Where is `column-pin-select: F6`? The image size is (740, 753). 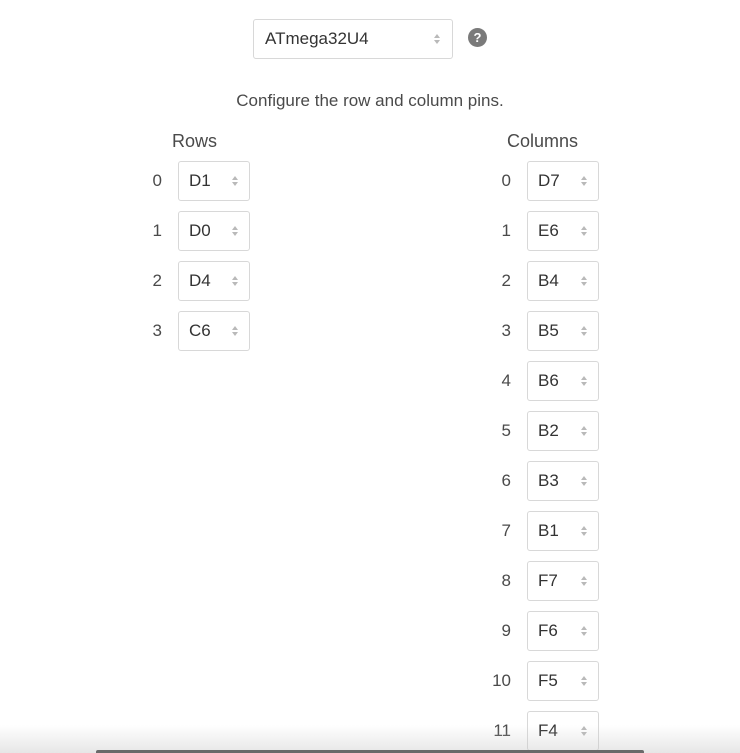
column-pin-select: F6 is located at coordinates (563, 631).